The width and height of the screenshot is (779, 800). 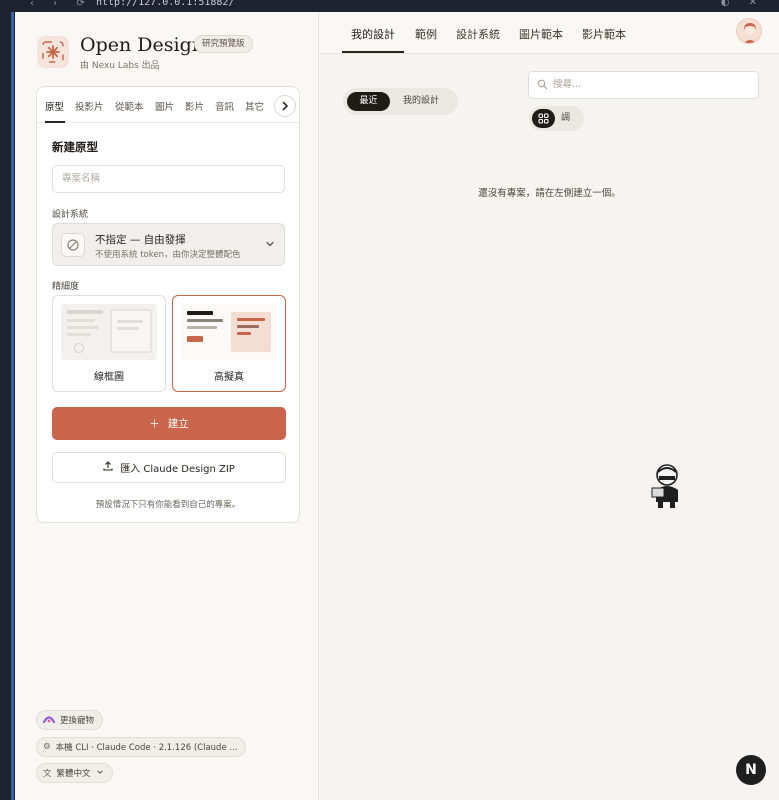 I want to click on wireframe-thumbnail, so click(x=109, y=332).